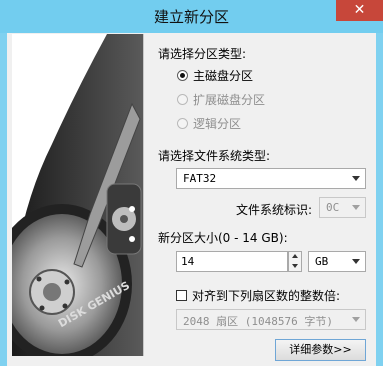 The image size is (383, 366). Describe the element at coordinates (342, 207) in the screenshot. I see `filesystem-id-select: 0C` at that location.